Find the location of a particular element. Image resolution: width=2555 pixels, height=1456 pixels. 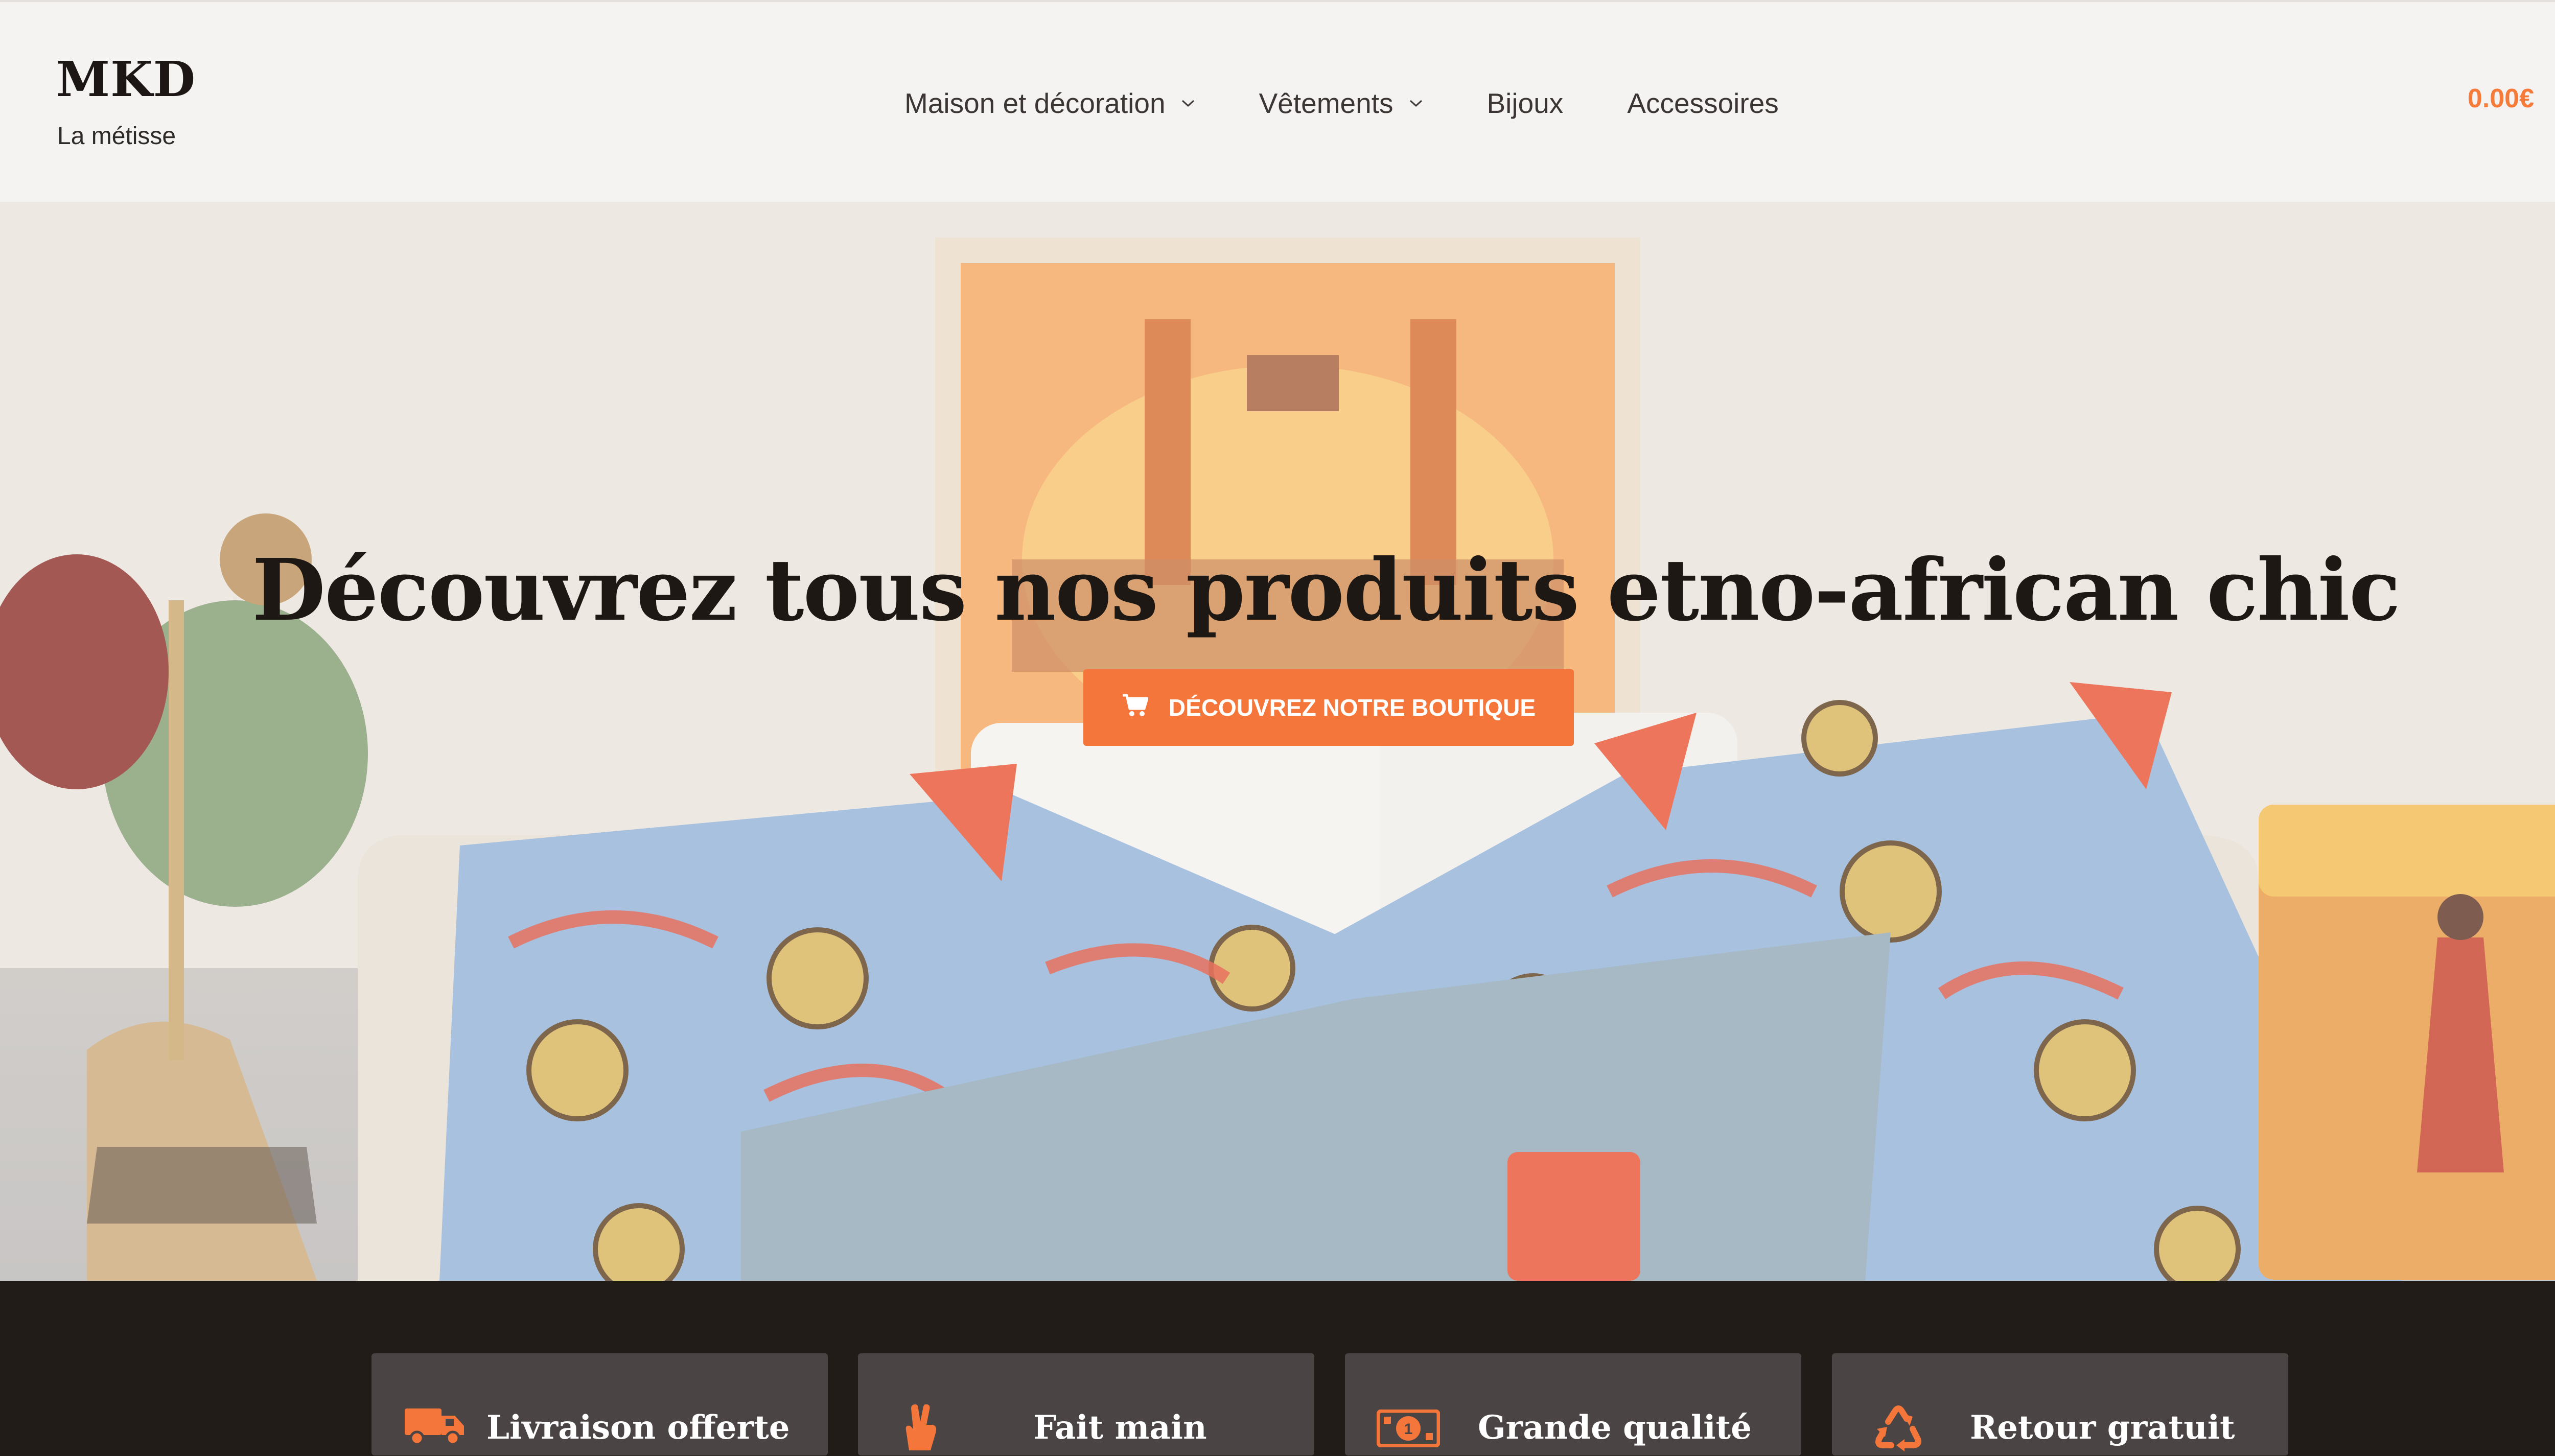

nav-item-vetements: Vêtements is located at coordinates (1341, 103).